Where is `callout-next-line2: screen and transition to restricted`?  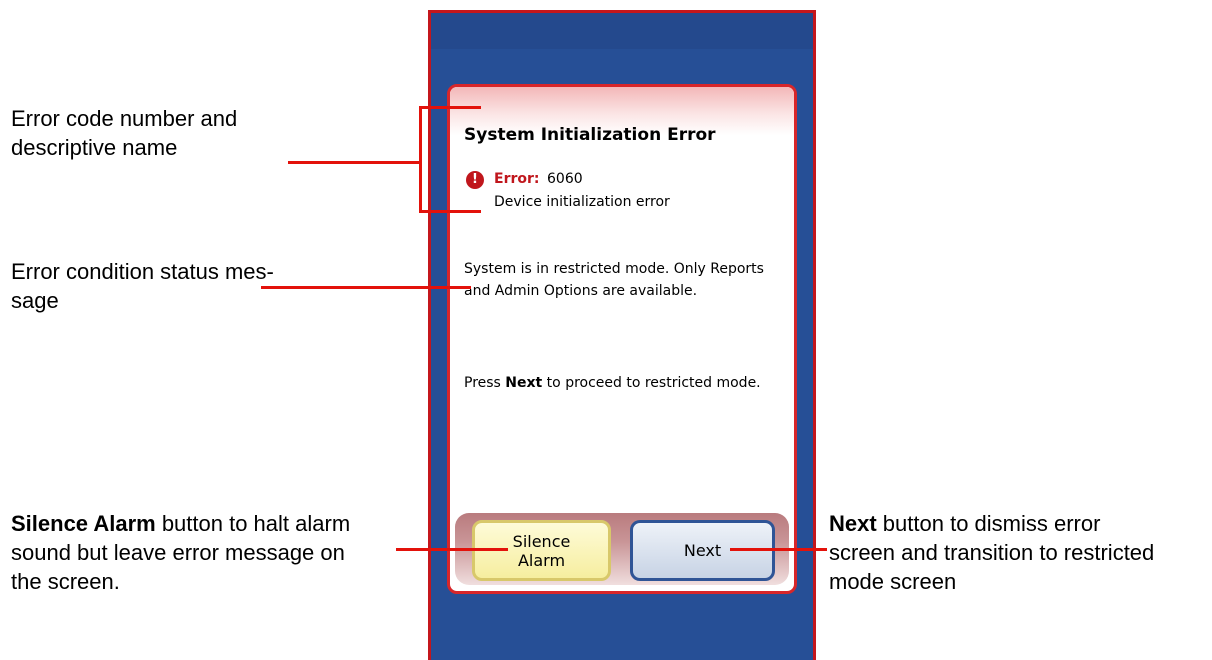
callout-next-line2: screen and transition to restricted is located at coordinates (992, 552).